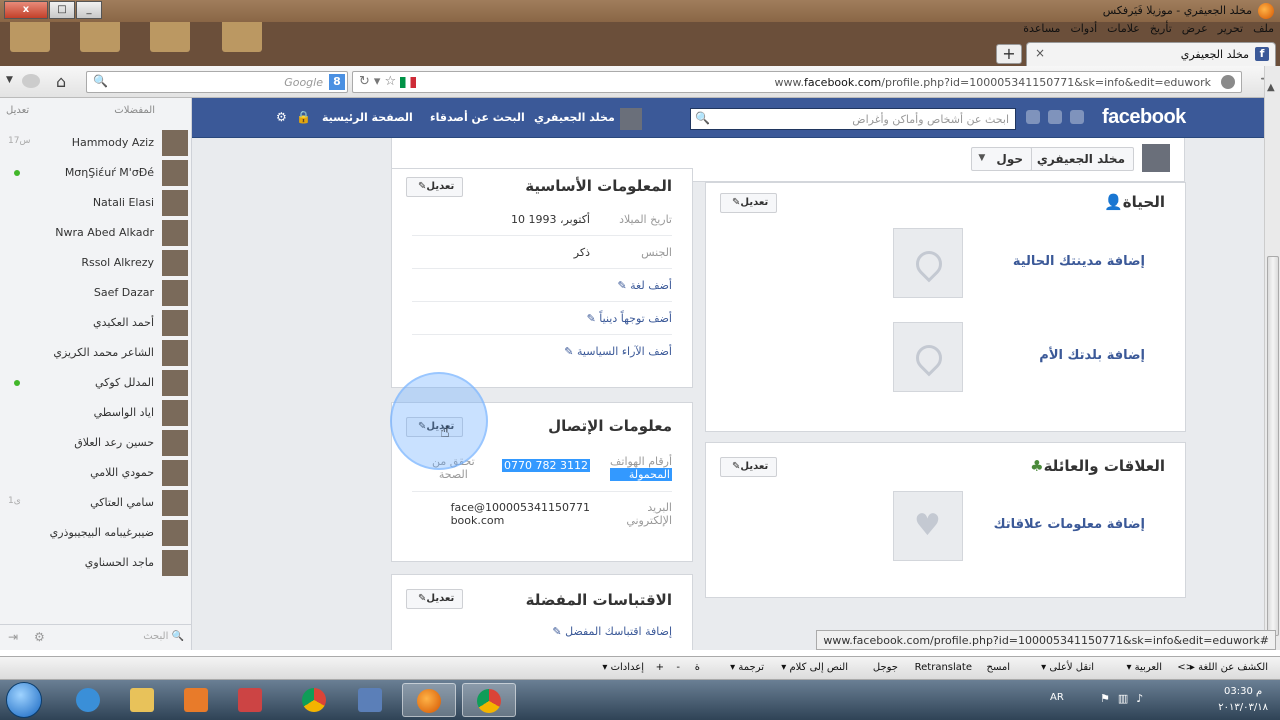 The height and width of the screenshot is (720, 1280). Describe the element at coordinates (1195, 31) in the screenshot. I see `menu-view: عرض` at that location.